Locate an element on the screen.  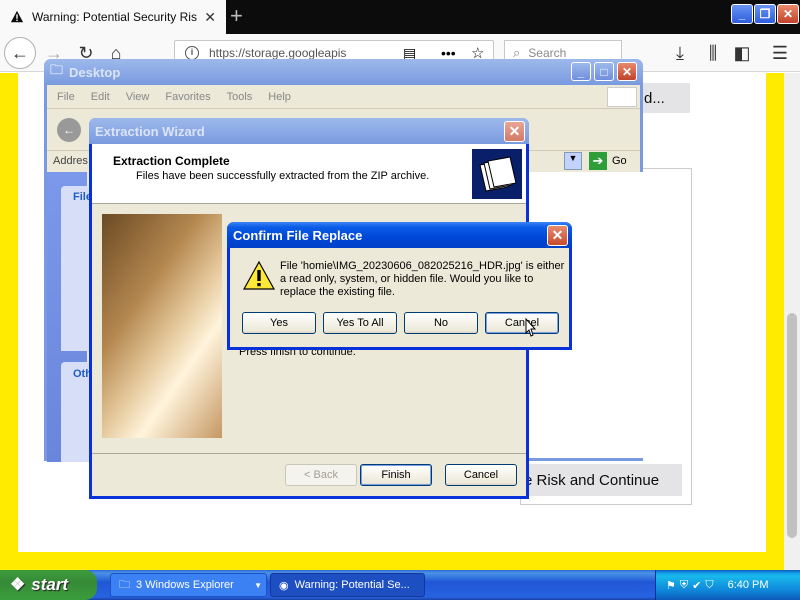
network-icon: ⚑ is located at coordinates (671, 585).